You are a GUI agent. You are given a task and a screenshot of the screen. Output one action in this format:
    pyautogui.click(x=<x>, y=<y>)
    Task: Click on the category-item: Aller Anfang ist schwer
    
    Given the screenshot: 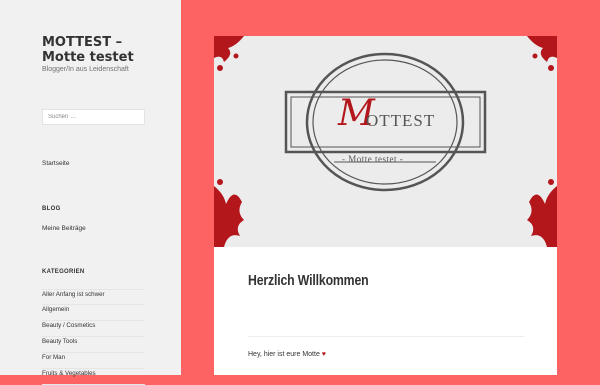 What is the action you would take?
    pyautogui.click(x=93, y=297)
    